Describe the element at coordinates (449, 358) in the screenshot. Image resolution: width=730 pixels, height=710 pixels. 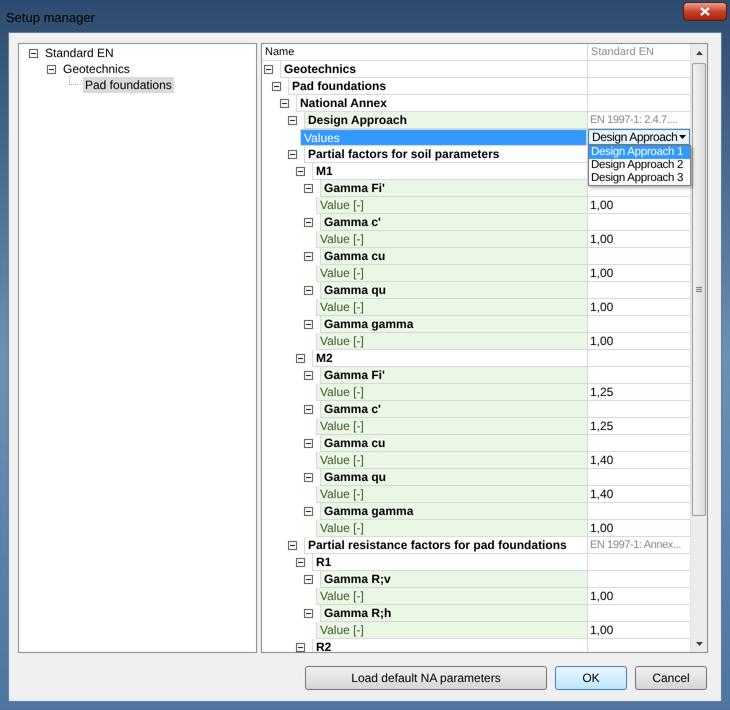
I see `property-name-cell: M2` at that location.